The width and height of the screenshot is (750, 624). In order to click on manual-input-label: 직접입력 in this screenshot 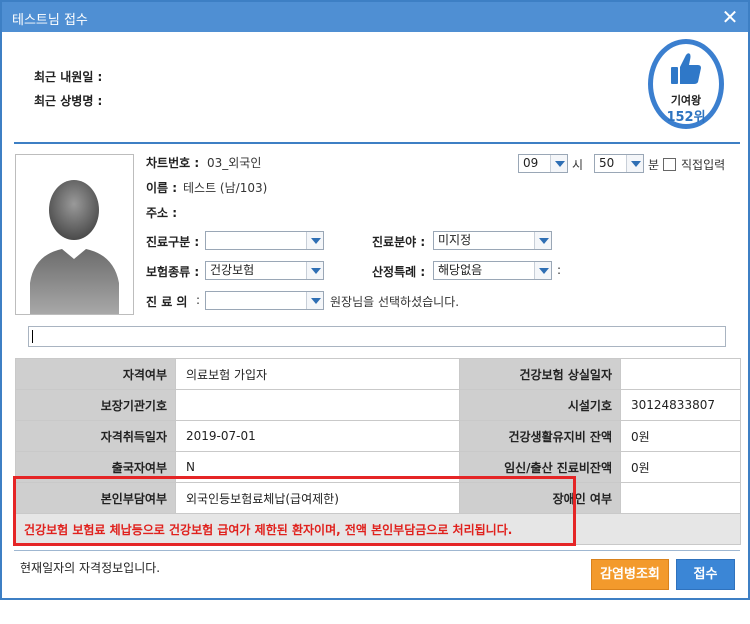, I will do `click(703, 165)`.